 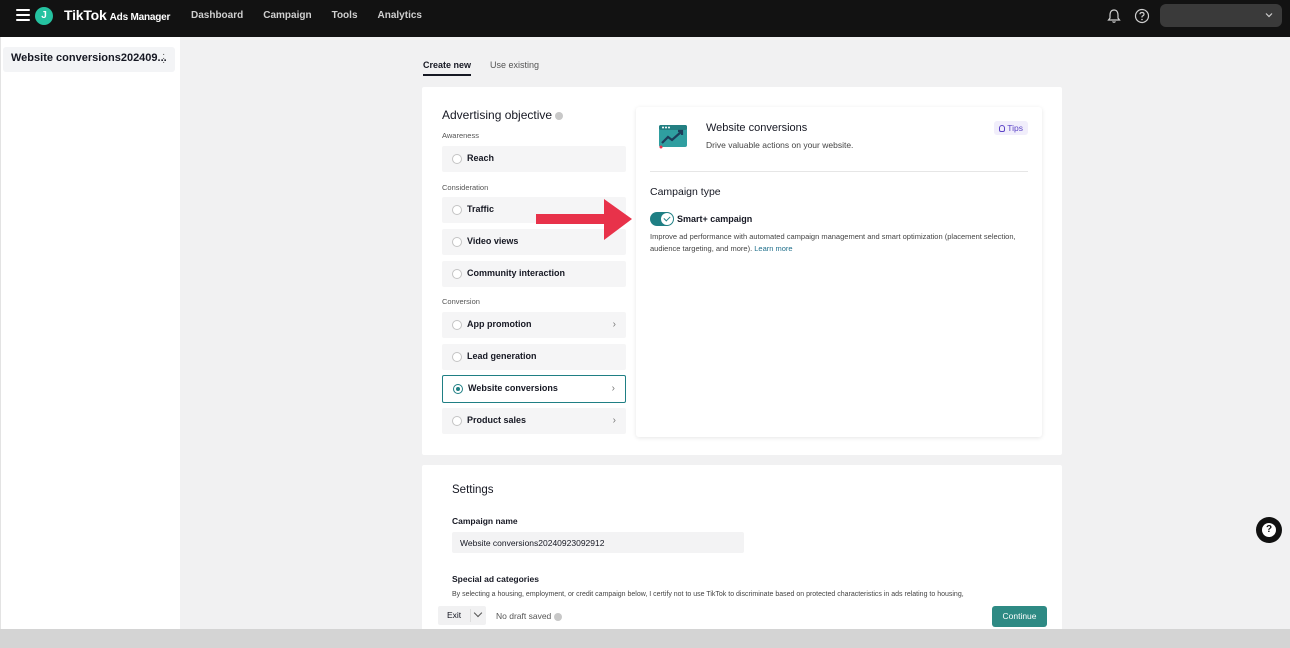 I want to click on option-label: App promotion, so click(x=499, y=324).